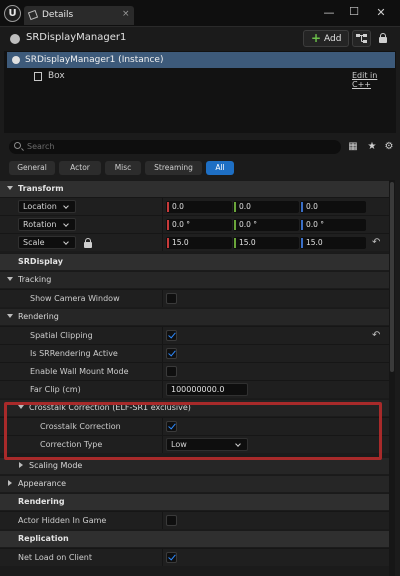 The height and width of the screenshot is (576, 400). I want to click on property-show-camera-window: Show Camera Window, so click(194, 298).